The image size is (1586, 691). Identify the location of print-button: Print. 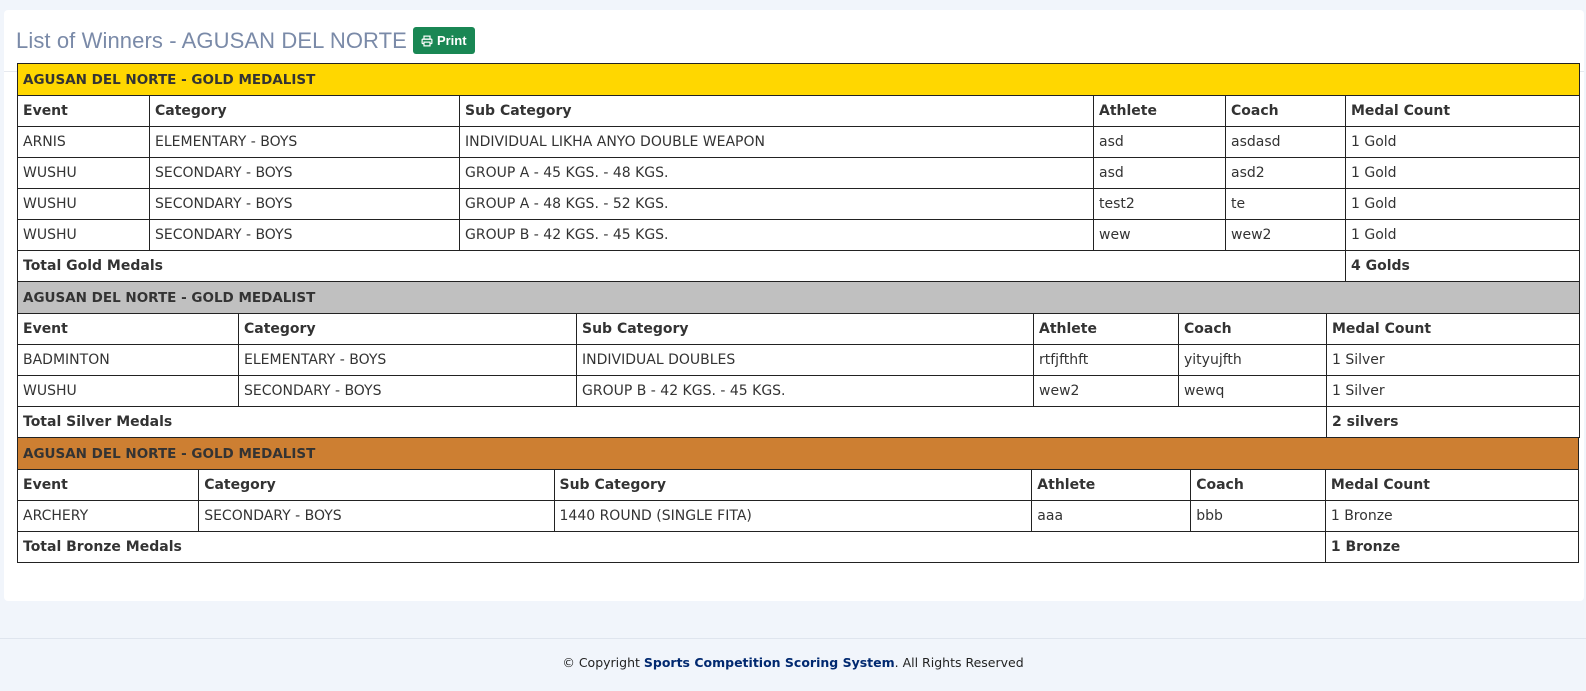
(443, 40).